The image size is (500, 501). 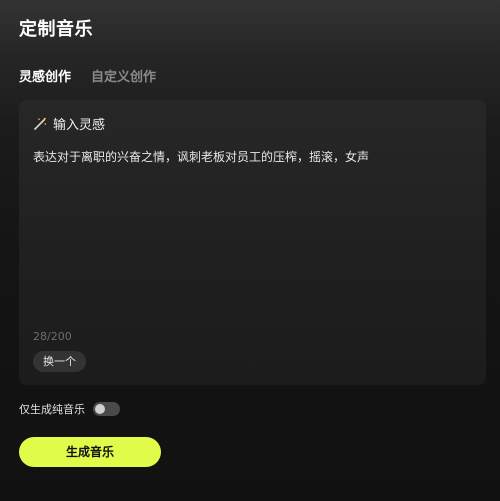 I want to click on tab-custom: 自定义创作, so click(x=123, y=75).